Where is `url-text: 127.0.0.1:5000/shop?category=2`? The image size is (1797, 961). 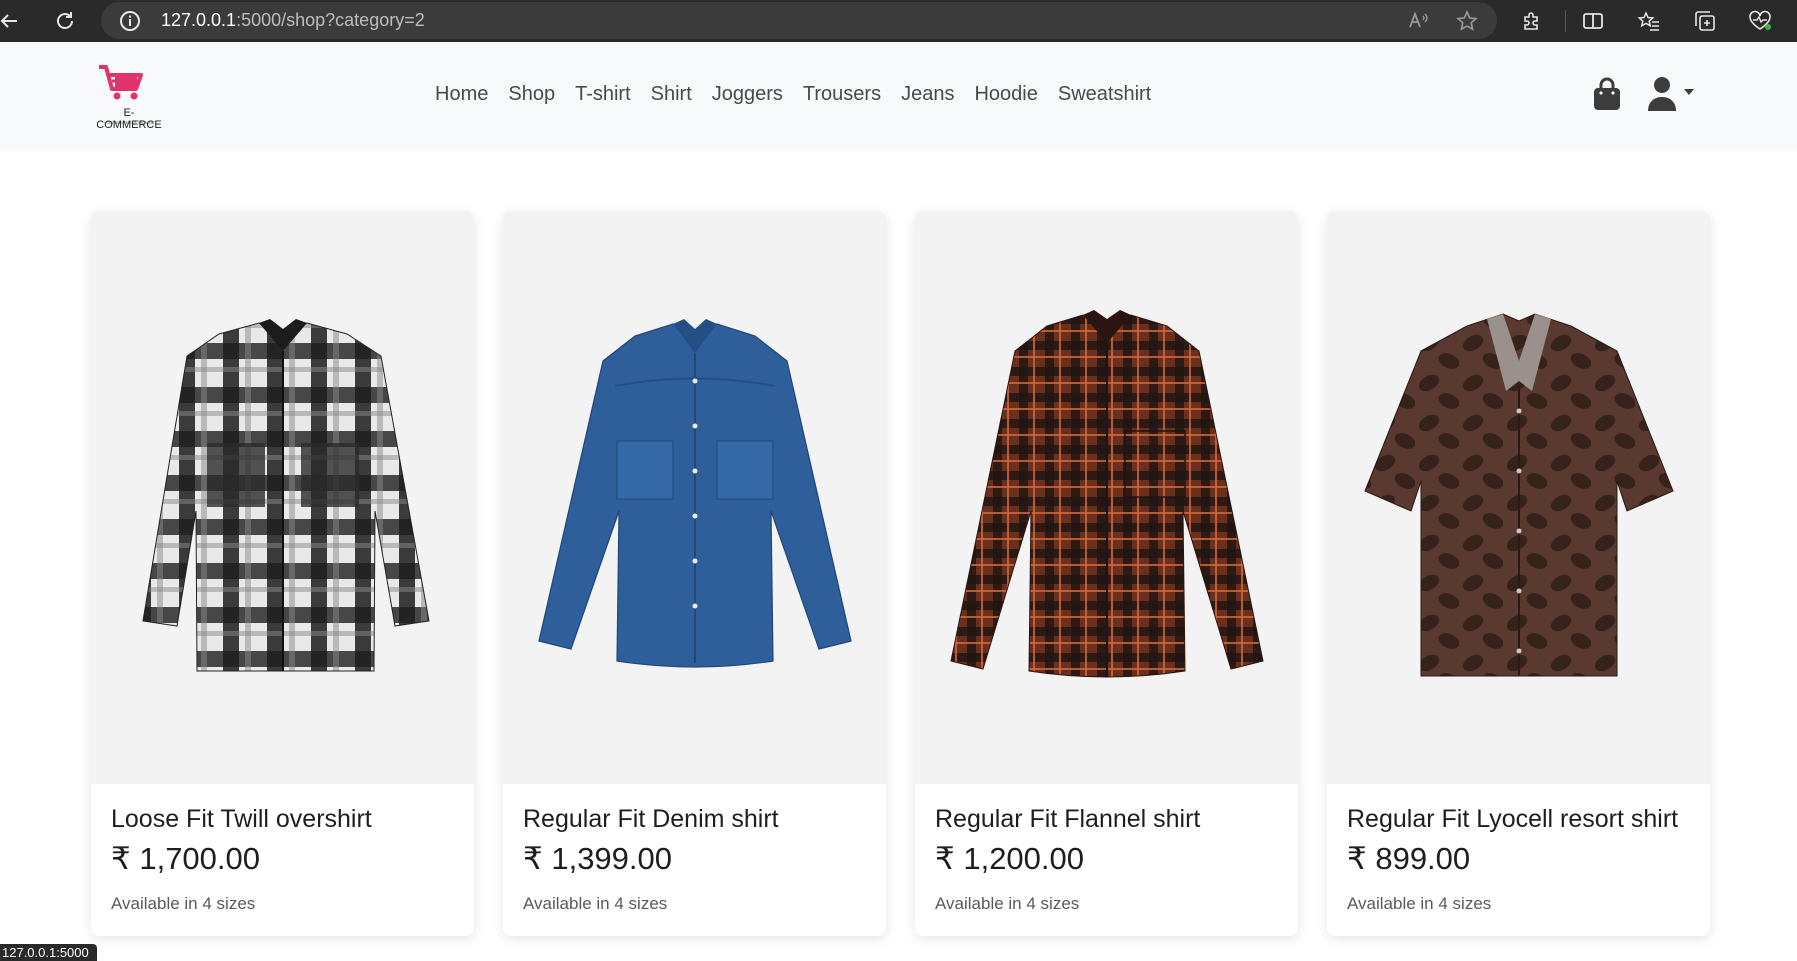
url-text: 127.0.0.1:5000/shop?category=2 is located at coordinates (293, 20).